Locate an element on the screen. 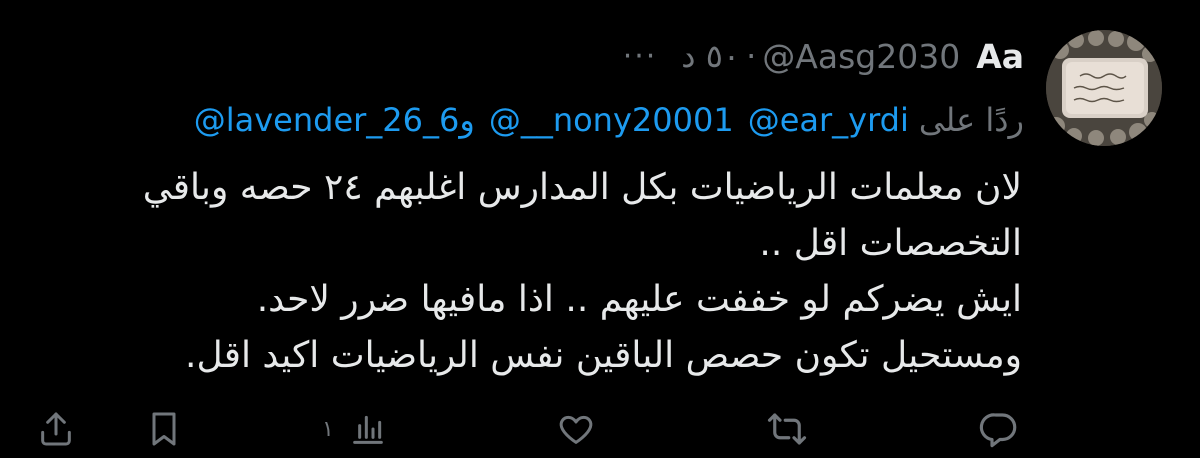 This screenshot has height=458, width=1200. bookmark-button is located at coordinates (164, 429).